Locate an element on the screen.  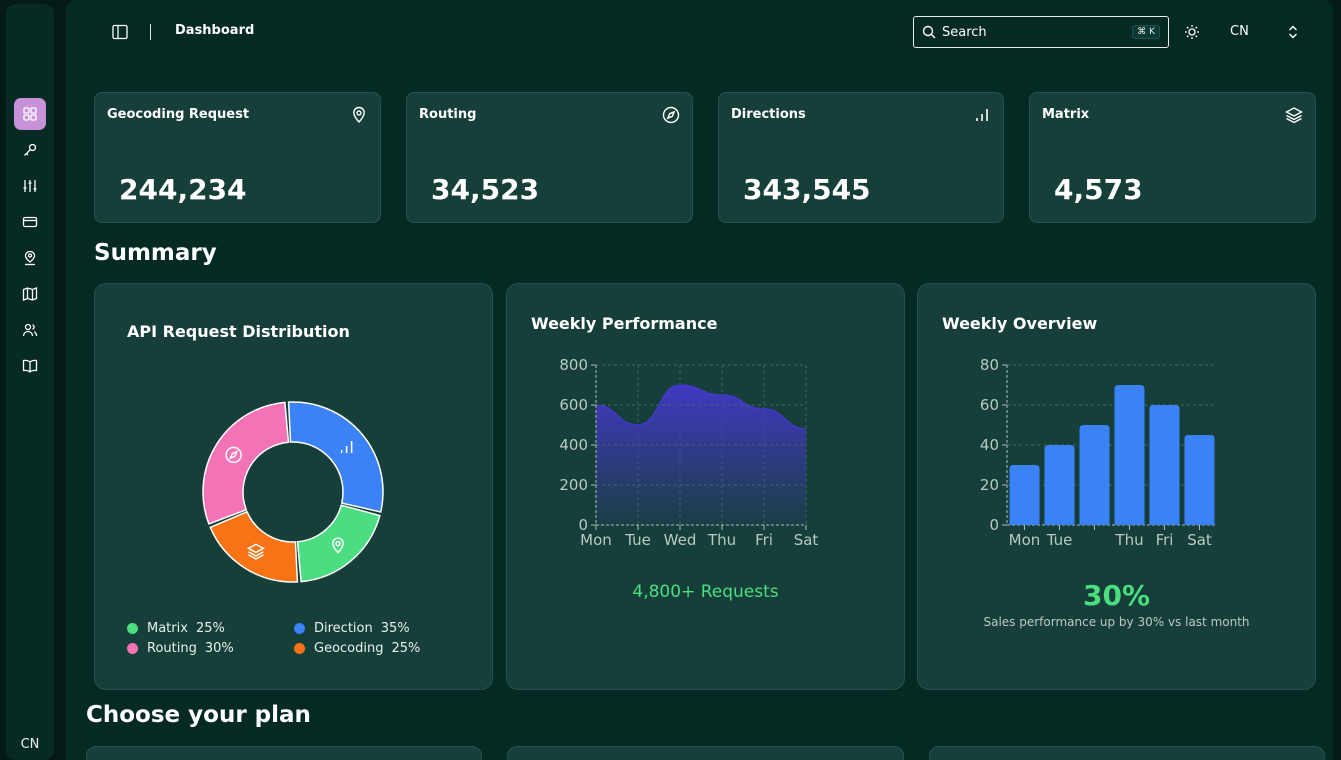
stat-value: 244,234 is located at coordinates (183, 189).